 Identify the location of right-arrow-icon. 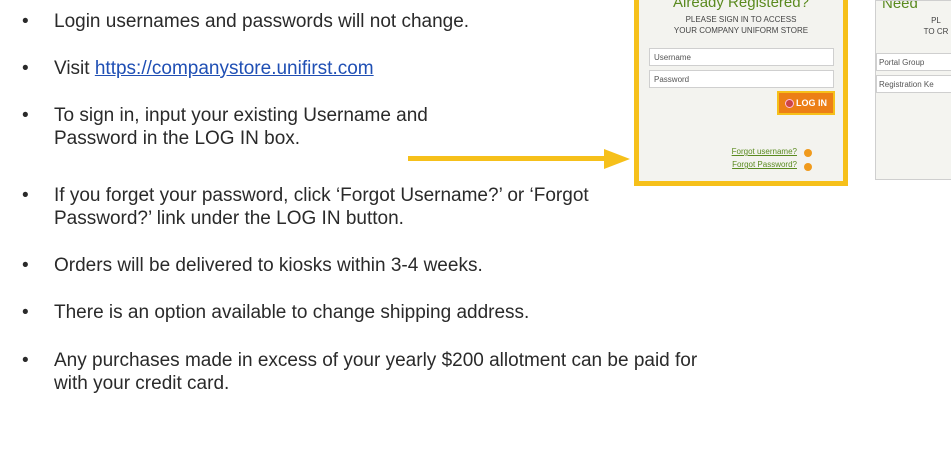
(519, 159).